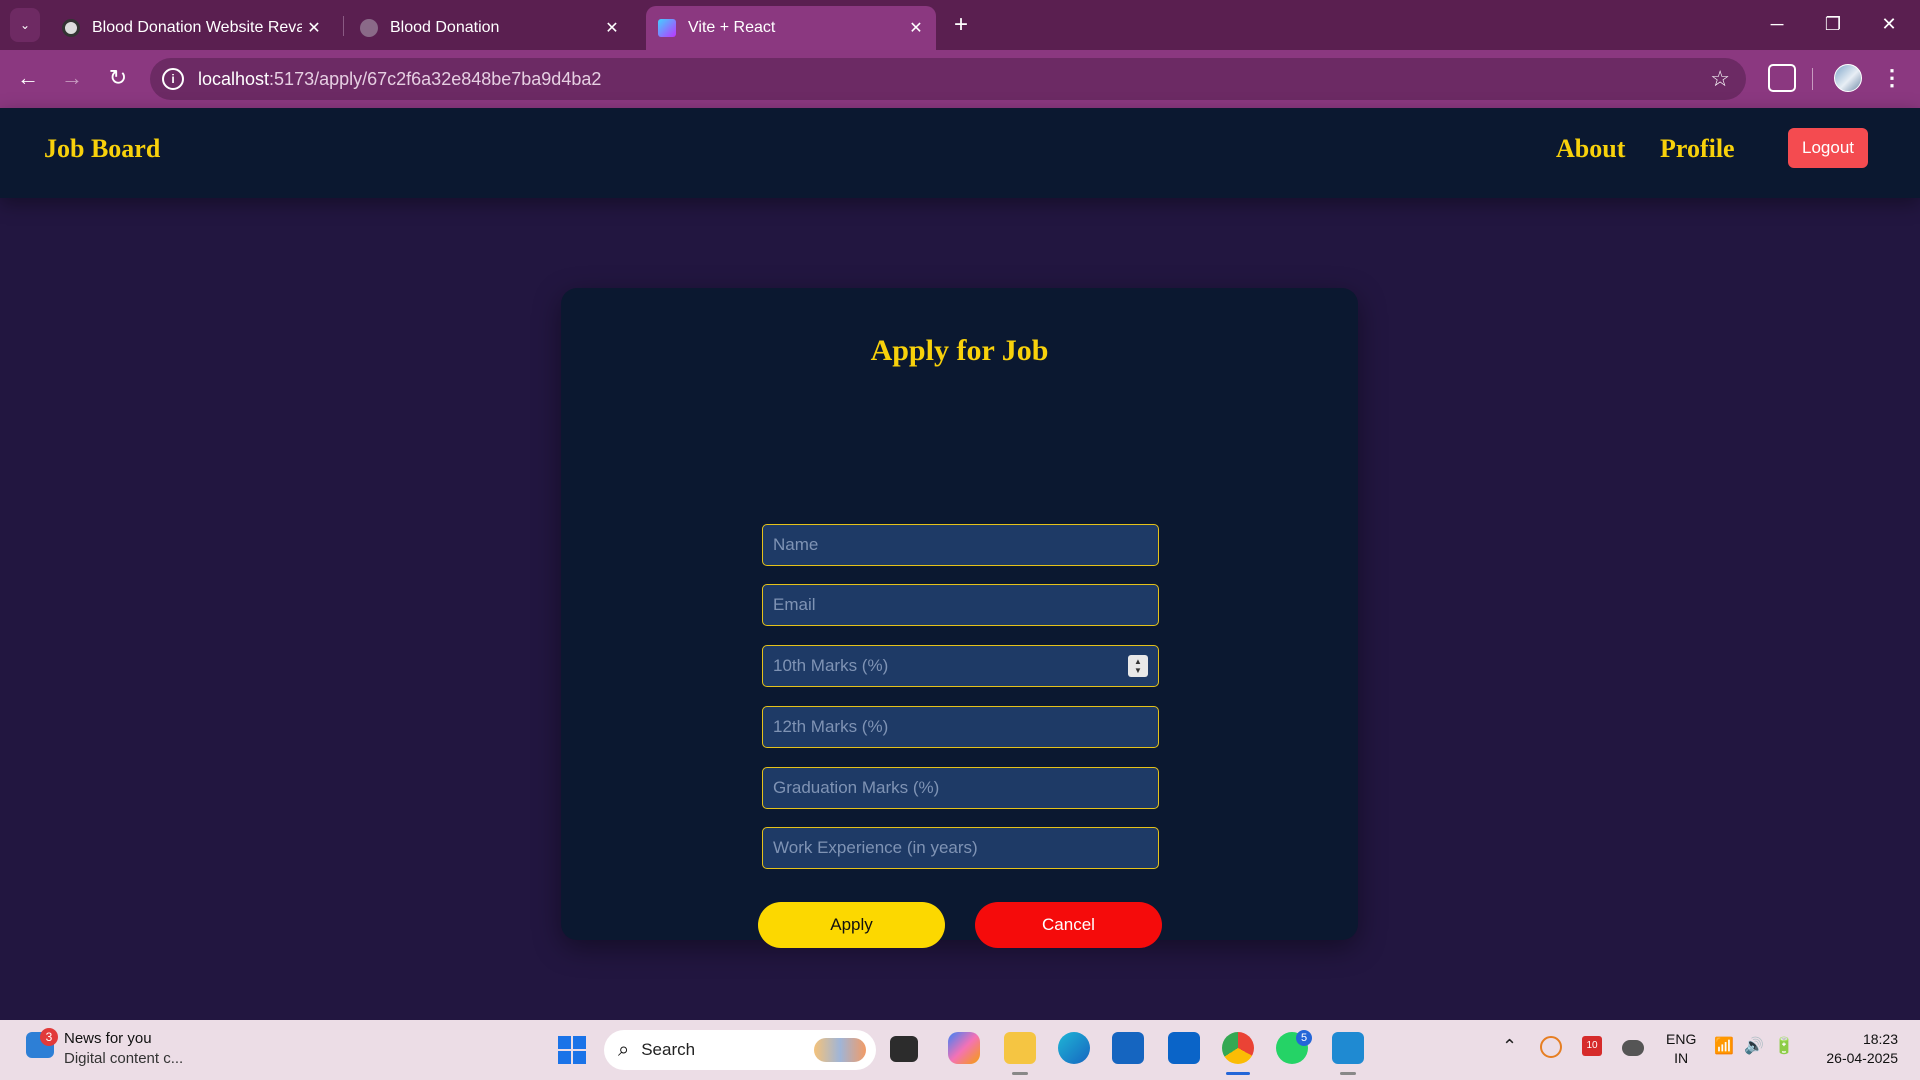  Describe the element at coordinates (1184, 1048) in the screenshot. I see `outlook-icon` at that location.